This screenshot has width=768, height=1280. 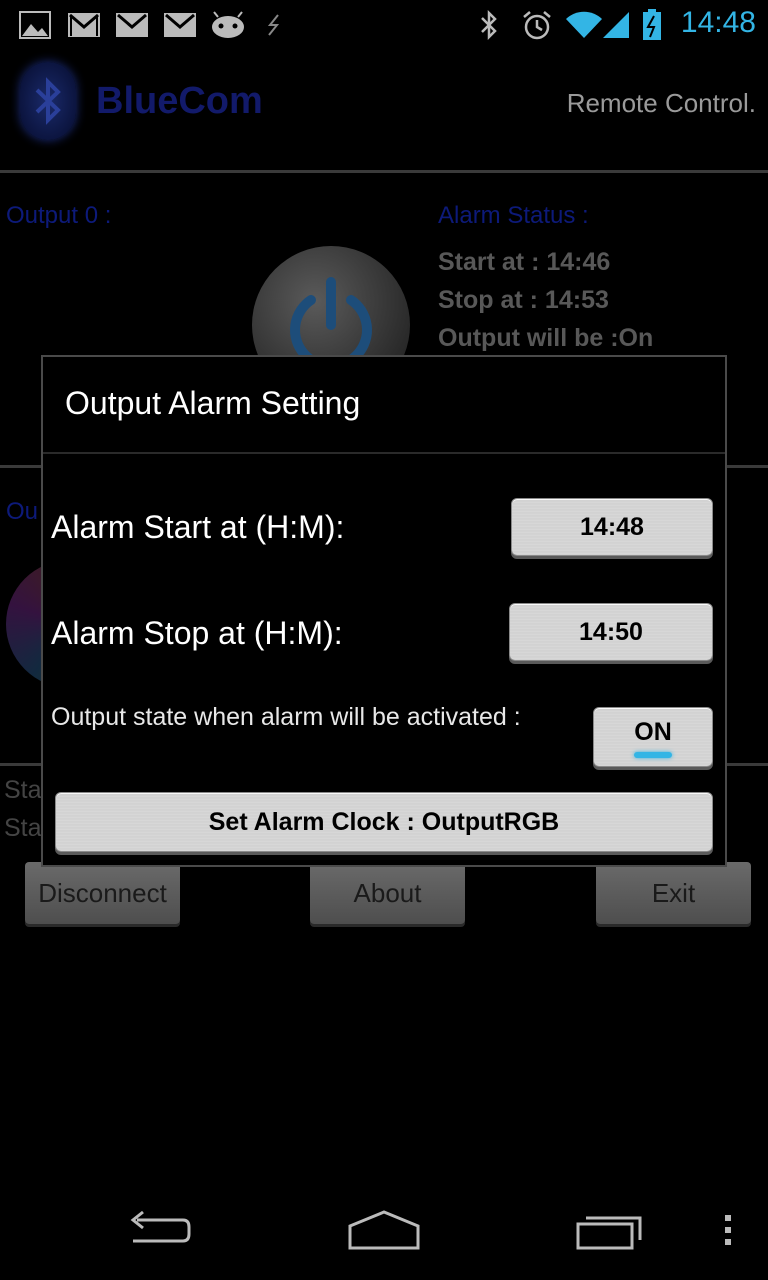 I want to click on start-time-text: Start at : 14:46, so click(x=524, y=262).